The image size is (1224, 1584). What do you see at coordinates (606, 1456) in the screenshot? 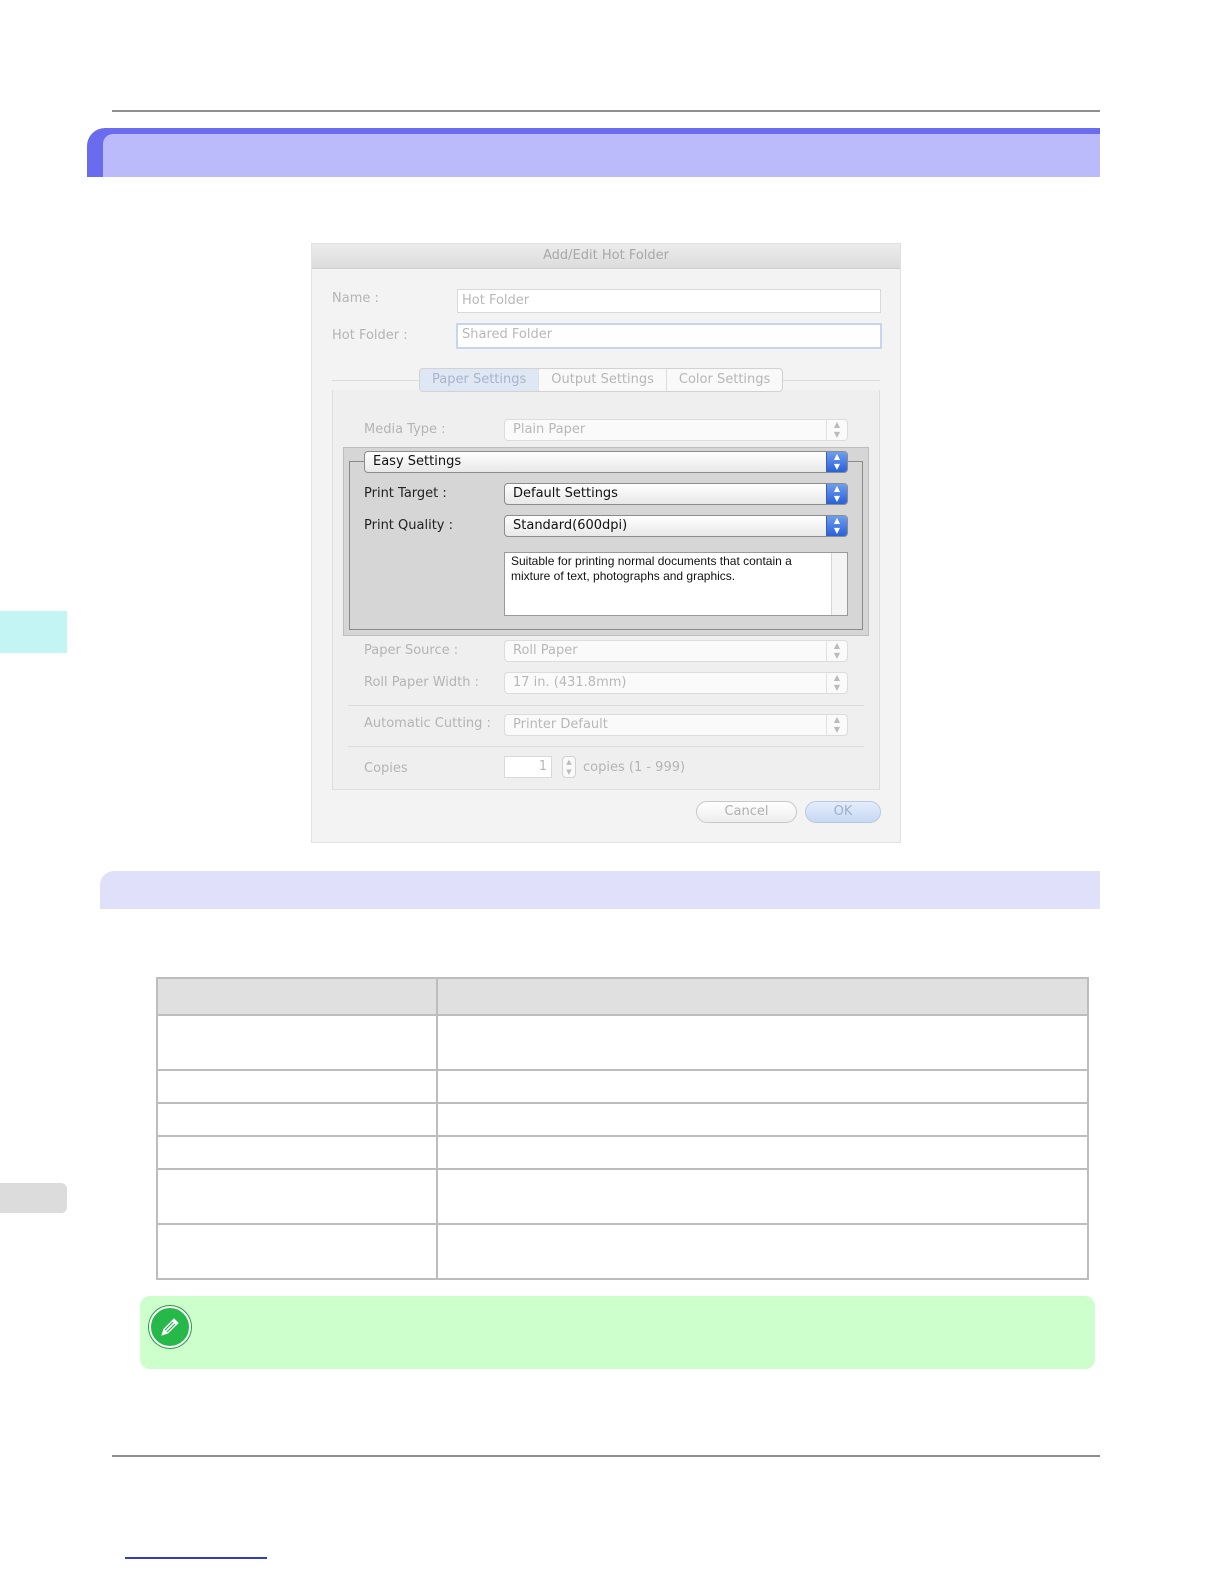
I see `footer-rule` at bounding box center [606, 1456].